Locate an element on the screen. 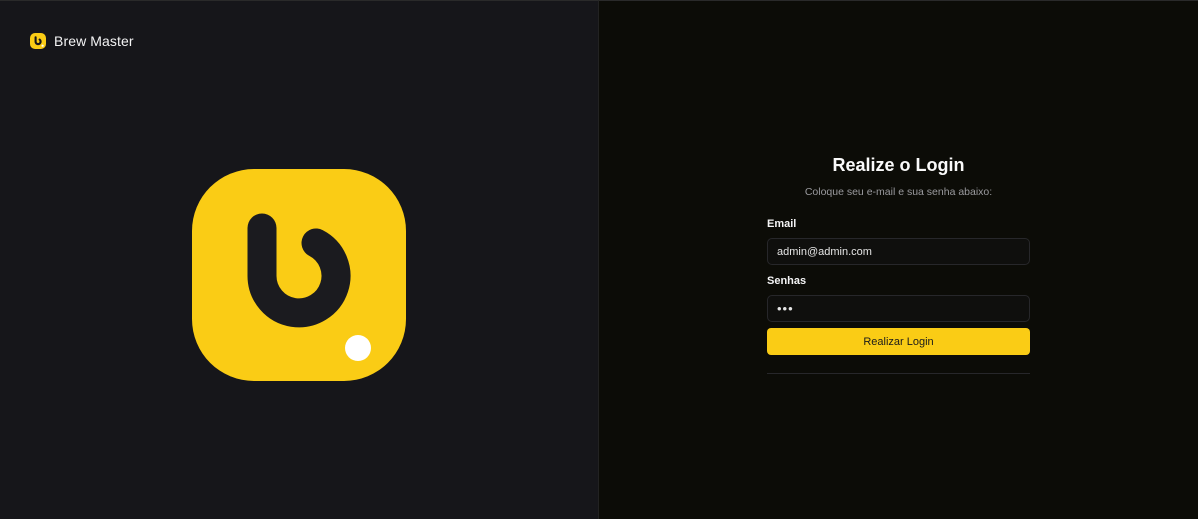 The width and height of the screenshot is (1198, 519). password-label: Senhas is located at coordinates (787, 281).